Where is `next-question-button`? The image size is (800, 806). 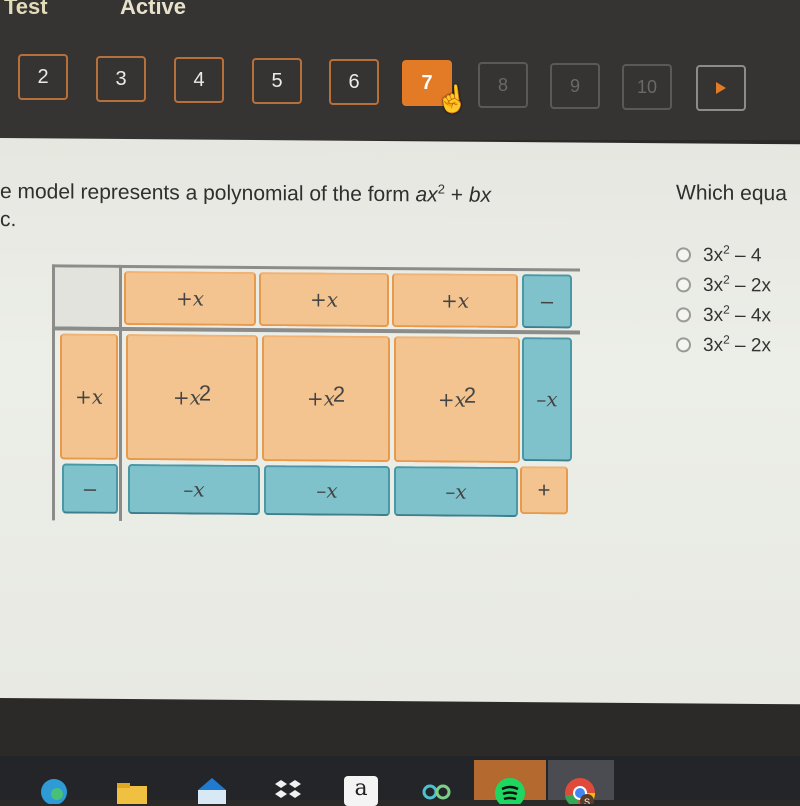 next-question-button is located at coordinates (721, 88).